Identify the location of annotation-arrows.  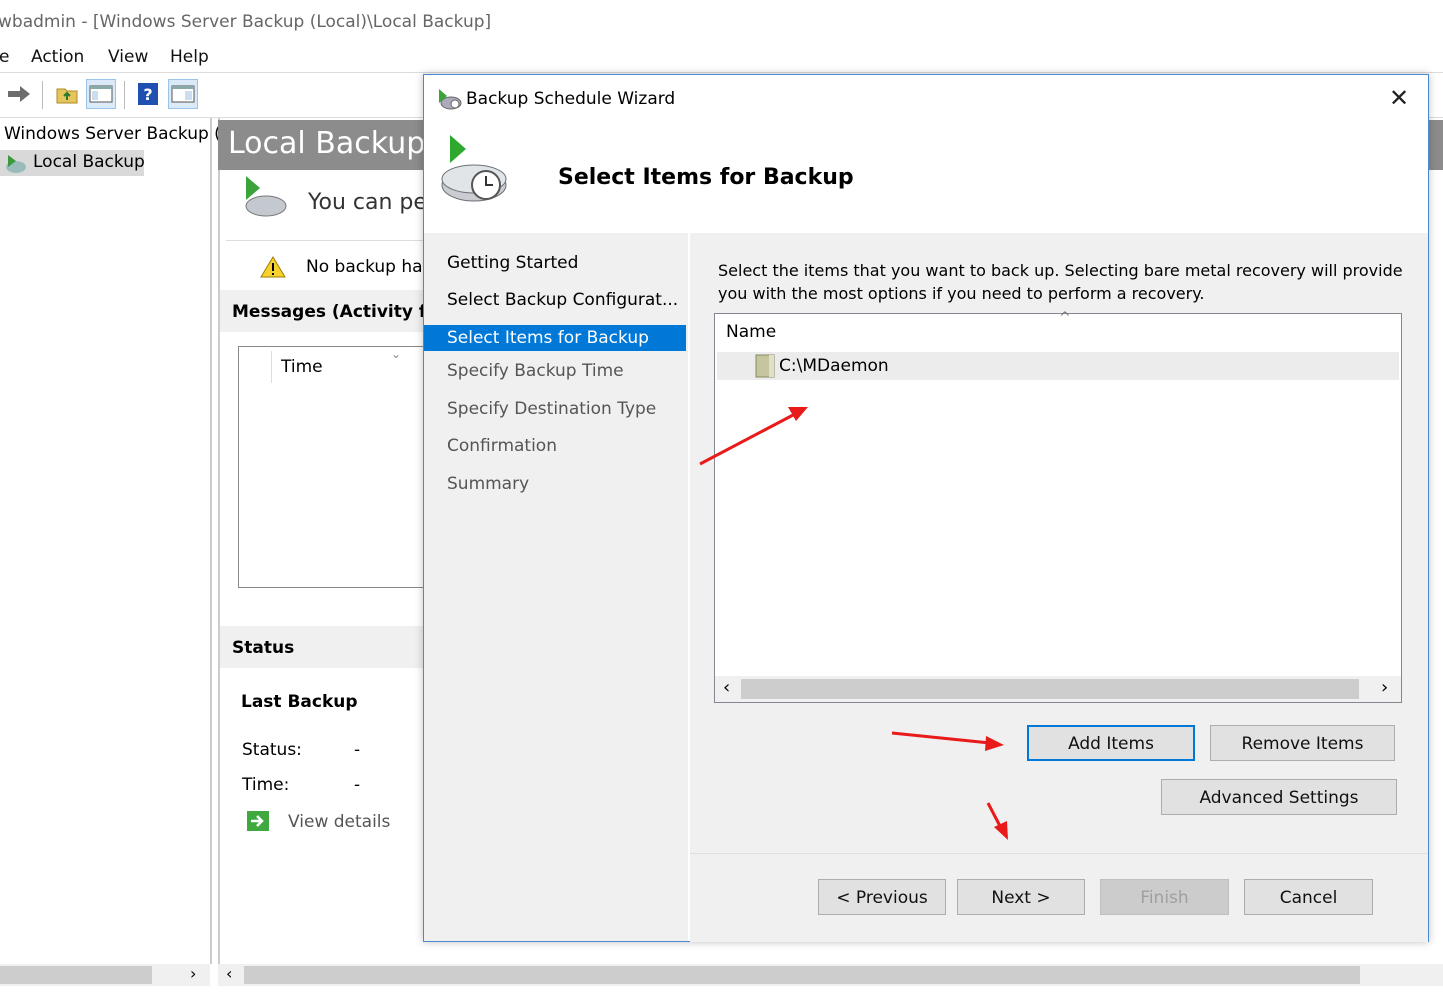
(853, 623).